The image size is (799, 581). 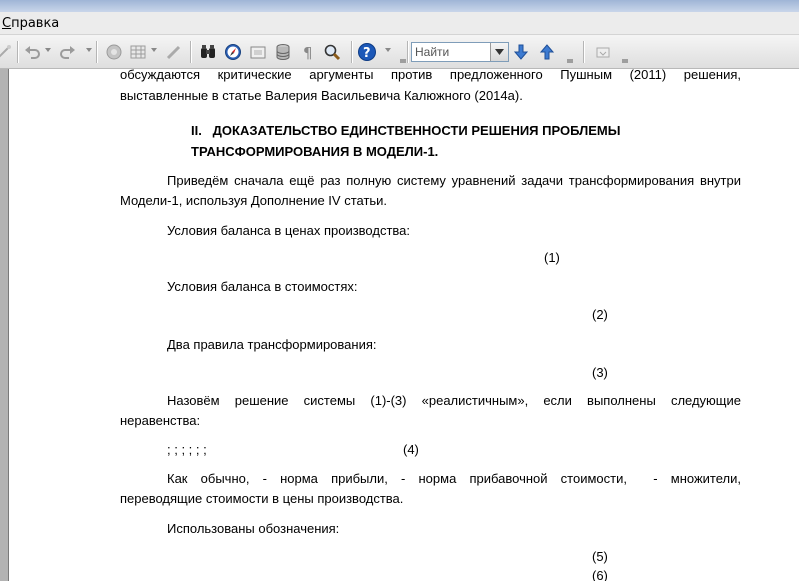 I want to click on paragraph-line: ; ; ; ; ; ;, so click(x=187, y=449).